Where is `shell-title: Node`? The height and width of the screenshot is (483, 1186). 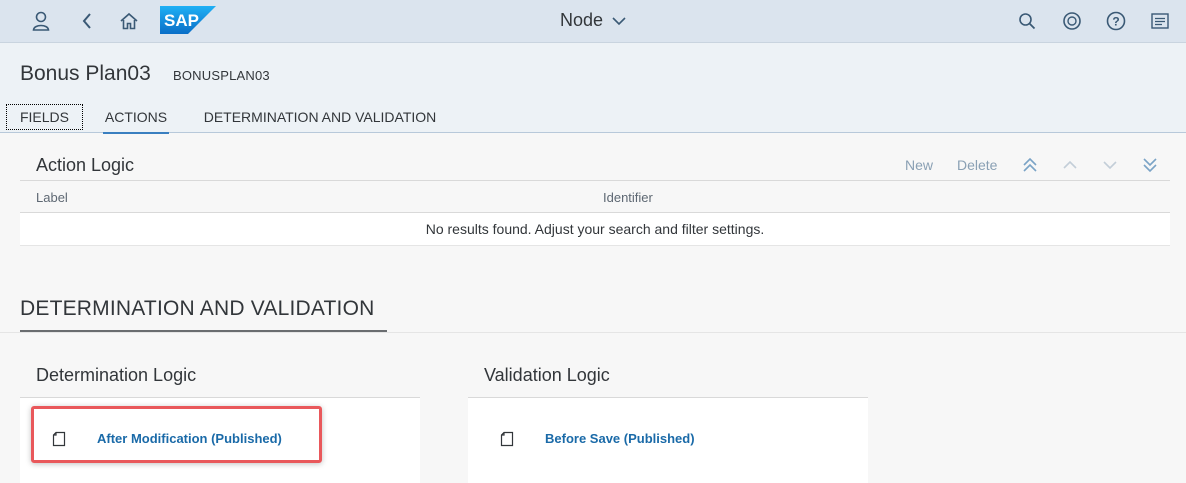 shell-title: Node is located at coordinates (582, 19).